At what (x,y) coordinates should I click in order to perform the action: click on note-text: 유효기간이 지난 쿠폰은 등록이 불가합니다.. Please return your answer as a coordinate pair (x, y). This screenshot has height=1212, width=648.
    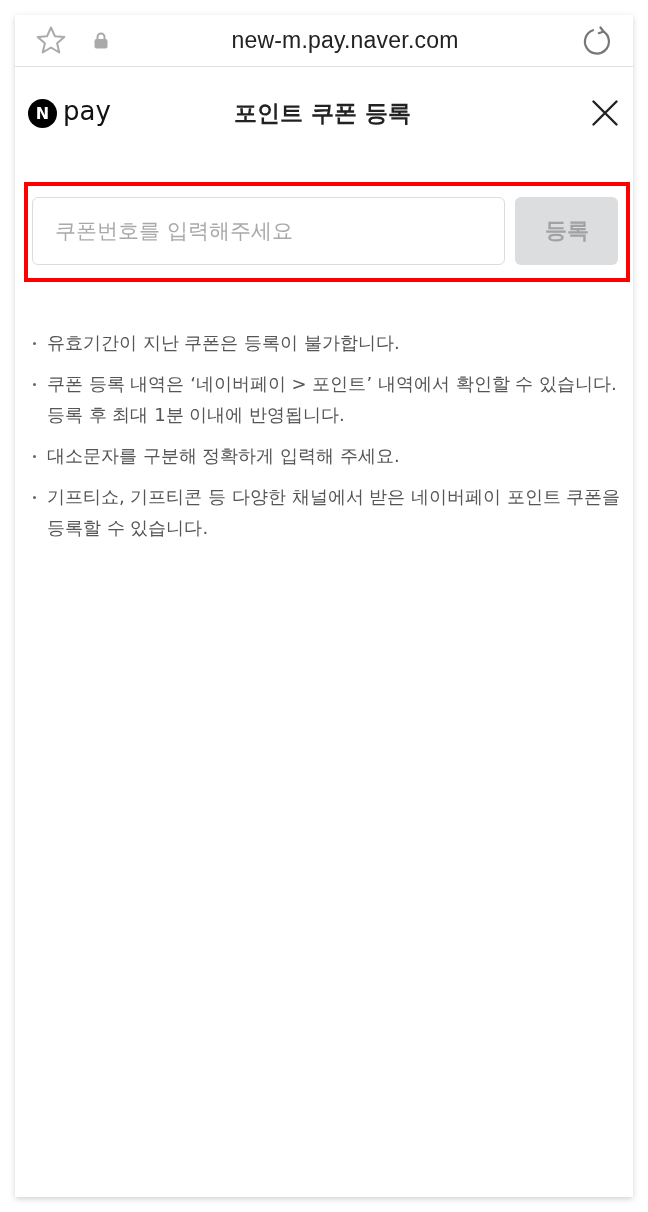
    Looking at the image, I should click on (223, 343).